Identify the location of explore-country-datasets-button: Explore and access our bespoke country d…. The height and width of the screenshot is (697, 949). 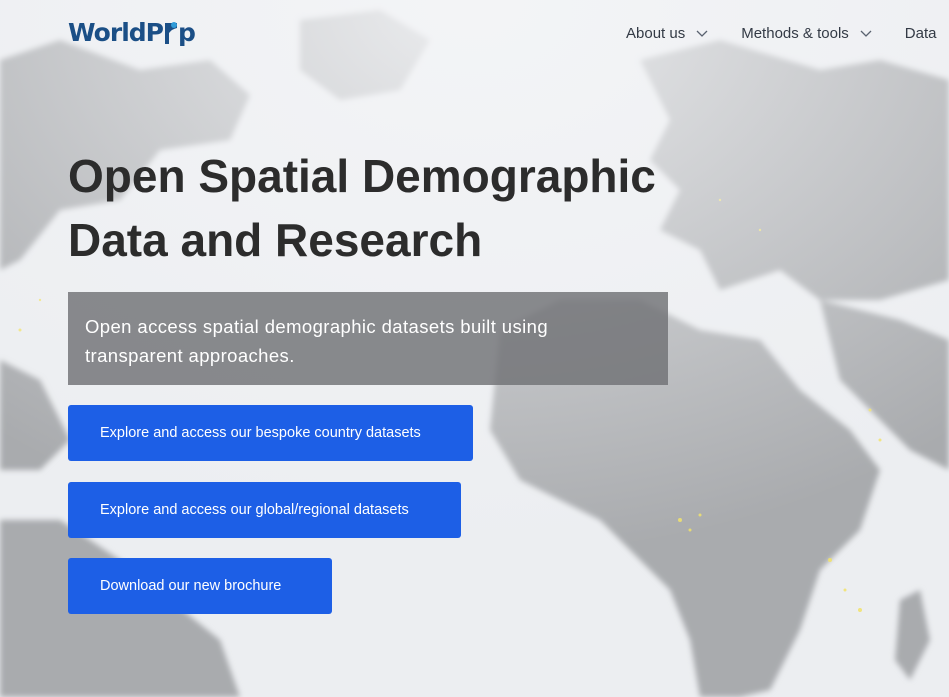
(270, 433).